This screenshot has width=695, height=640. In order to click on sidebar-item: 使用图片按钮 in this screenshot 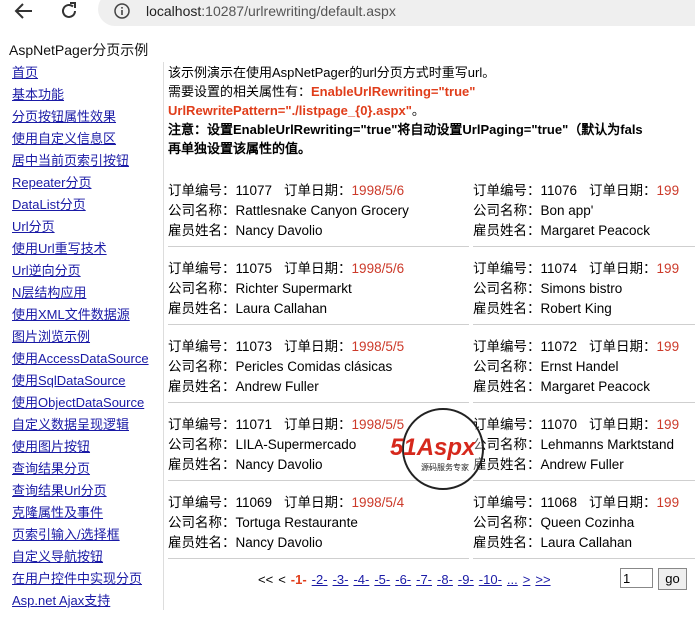, I will do `click(87, 447)`.